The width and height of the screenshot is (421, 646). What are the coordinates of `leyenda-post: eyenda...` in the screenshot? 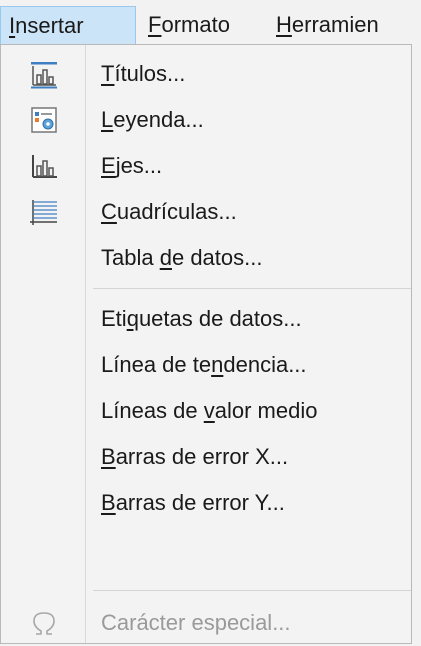 It's located at (158, 119).